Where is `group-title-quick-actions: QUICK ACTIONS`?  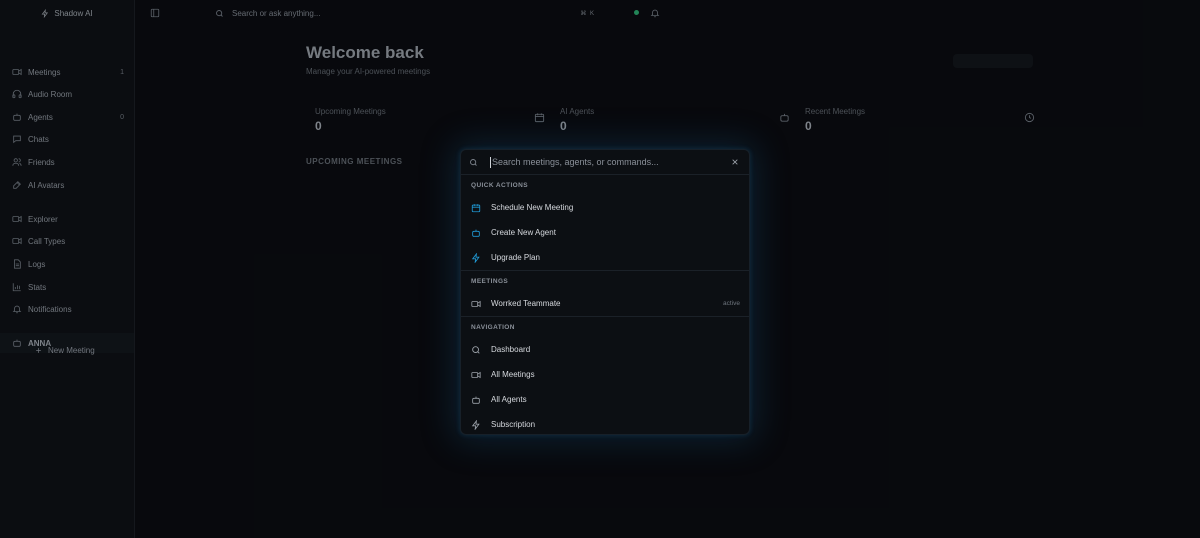 group-title-quick-actions: QUICK ACTIONS is located at coordinates (499, 185).